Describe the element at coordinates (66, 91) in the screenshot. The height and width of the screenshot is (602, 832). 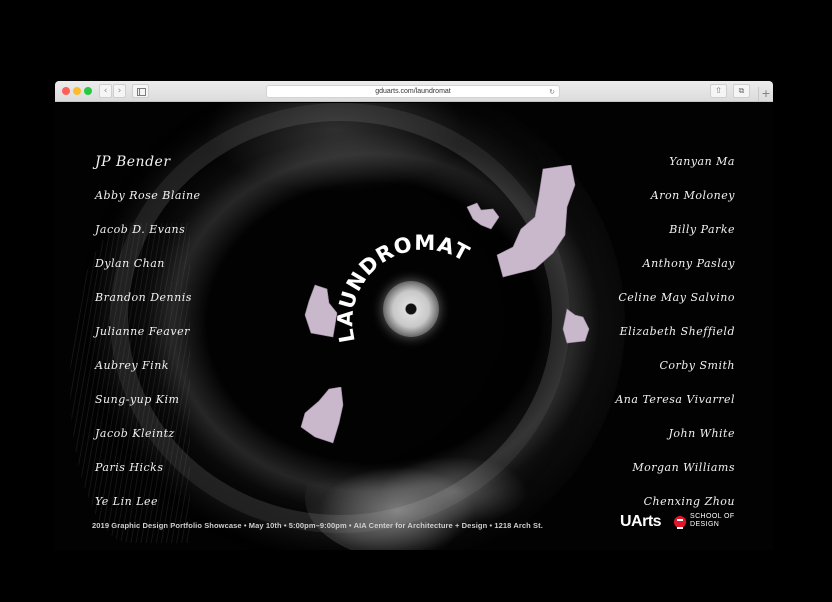
I see `close-window-button` at that location.